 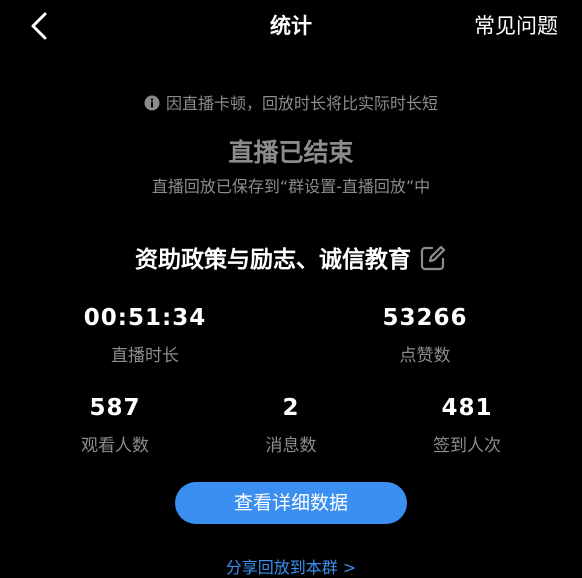 I want to click on stat-checkins: 481 签到人次, so click(x=467, y=425).